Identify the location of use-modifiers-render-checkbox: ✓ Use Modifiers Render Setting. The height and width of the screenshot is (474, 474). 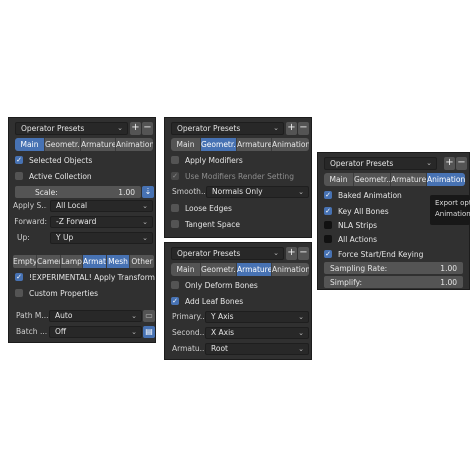
(232, 176).